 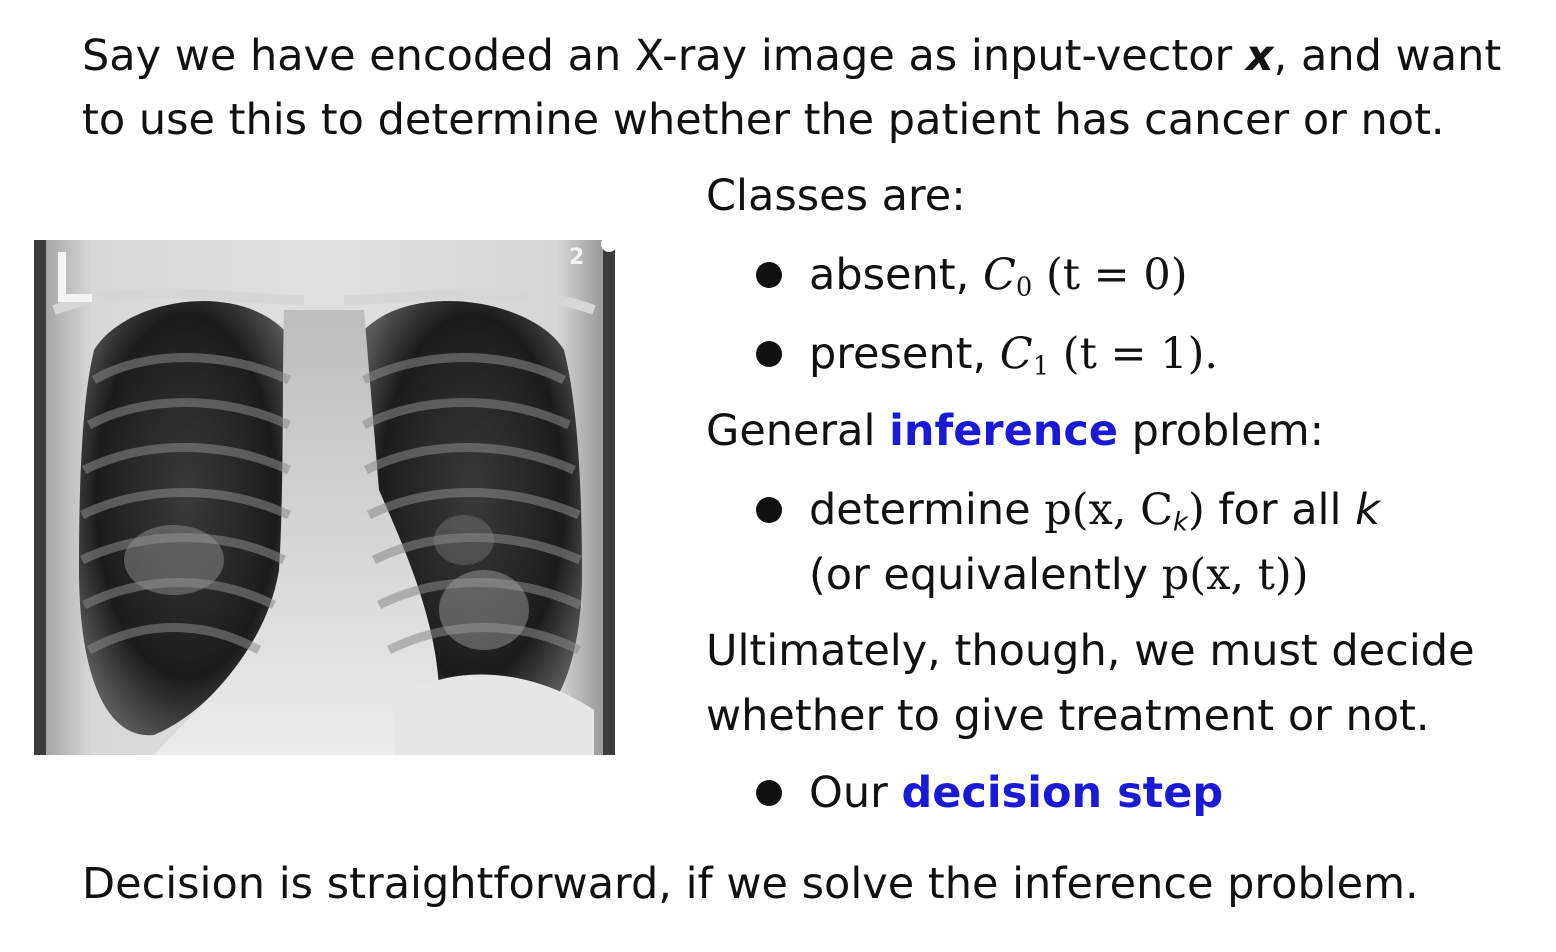 I want to click on class-item-present-text: present, C1 (t = 1)., so click(x=1013, y=354).